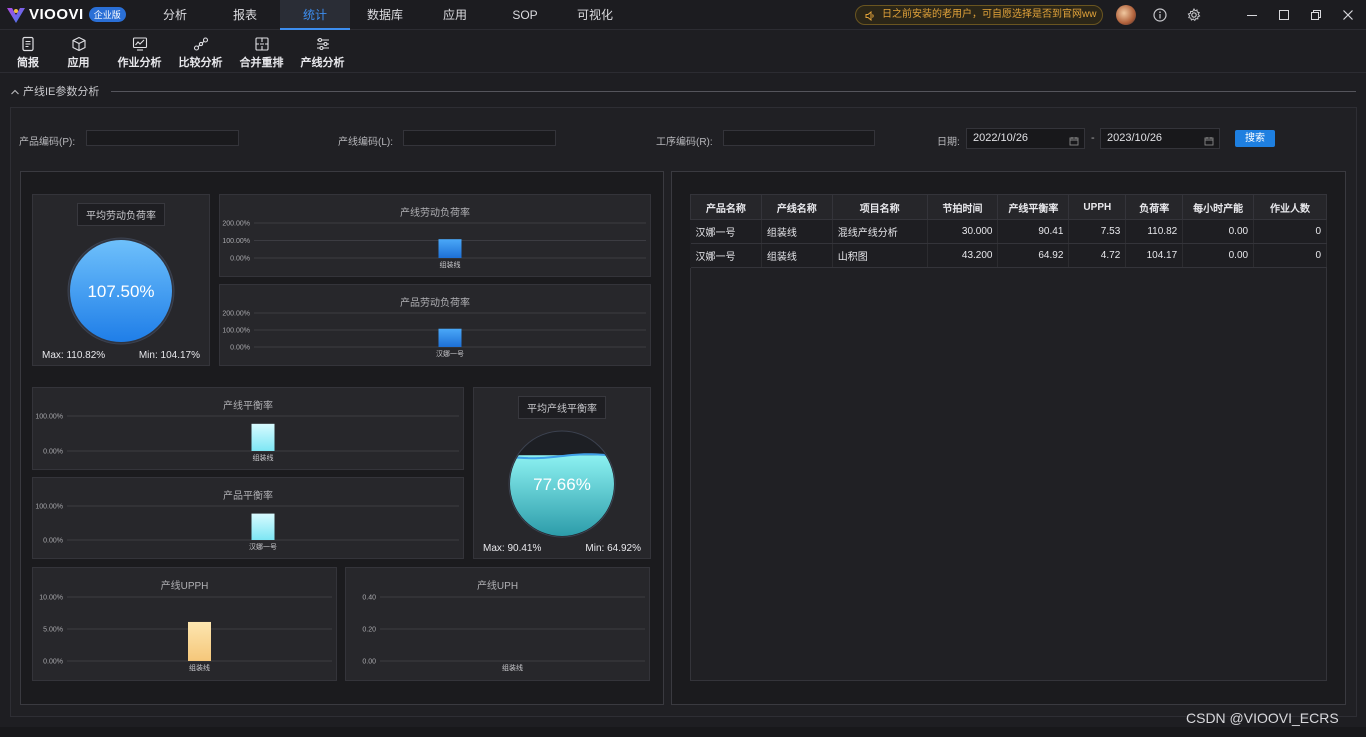 The width and height of the screenshot is (1366, 737). What do you see at coordinates (139, 51) in the screenshot?
I see `tool-job-analysis: 作业分析` at bounding box center [139, 51].